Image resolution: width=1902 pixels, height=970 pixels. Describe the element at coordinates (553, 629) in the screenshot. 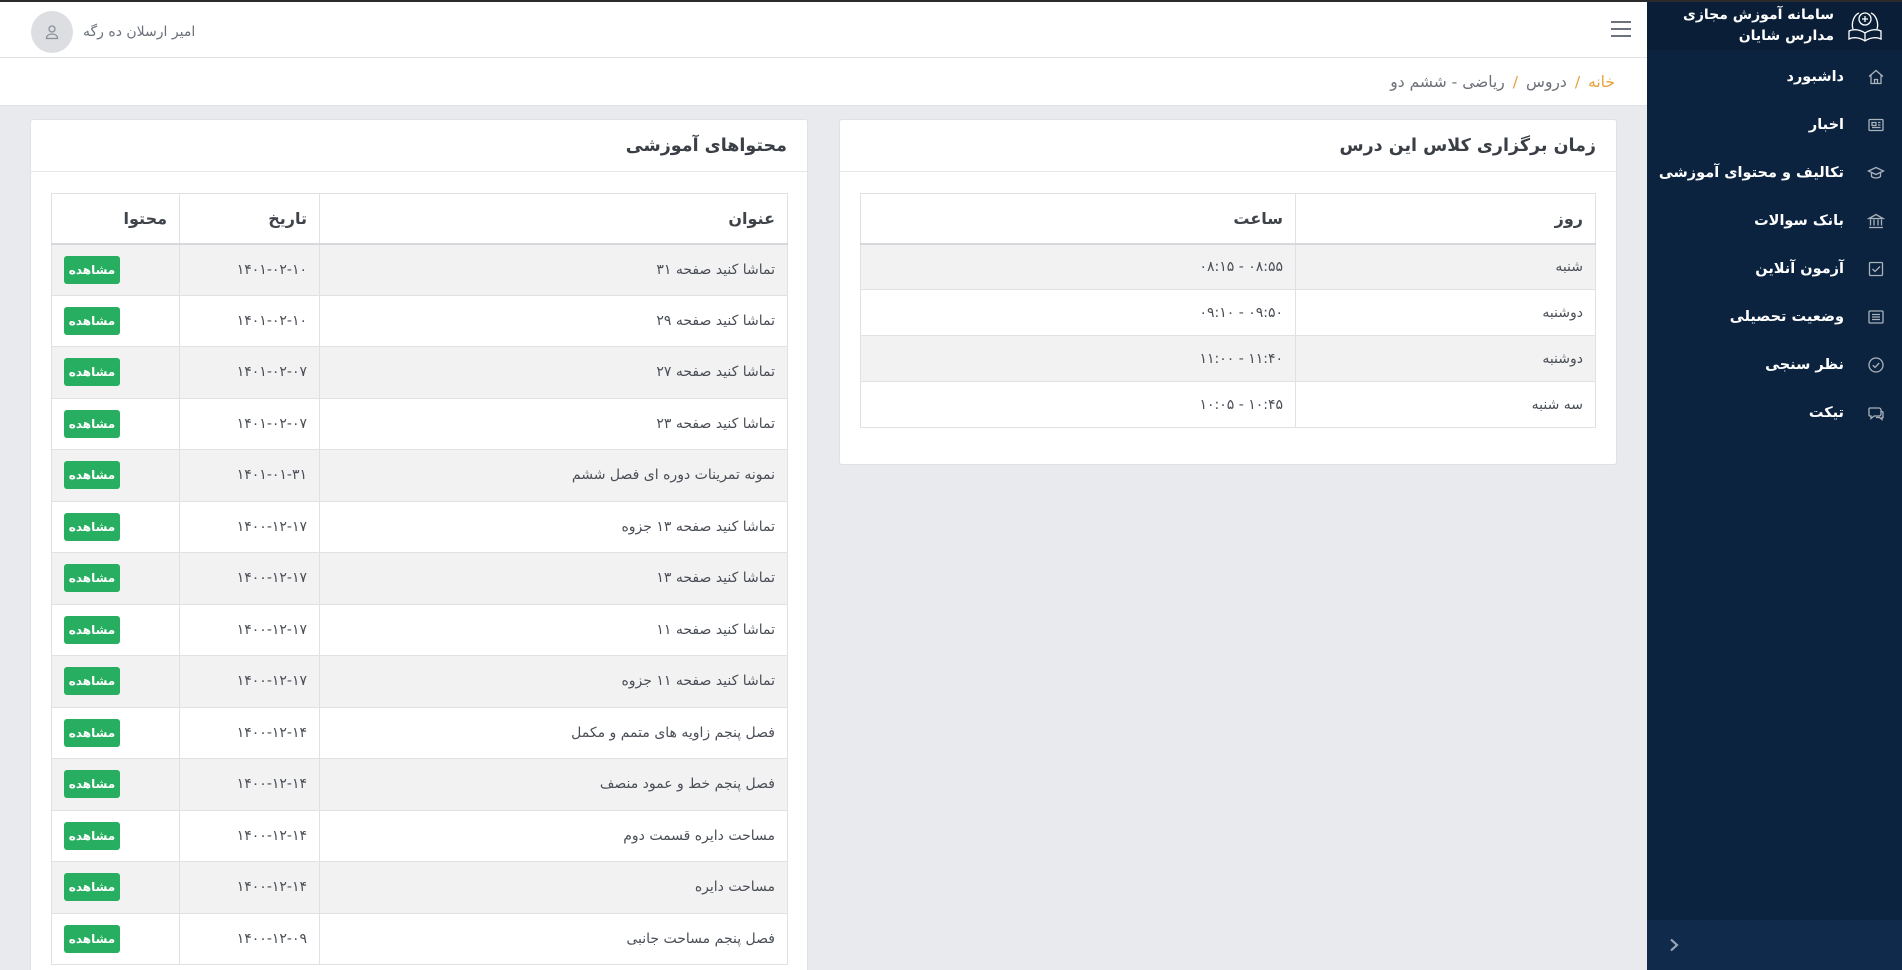

I see `content-title-cell: تماشا کنید صفحه ۱۱` at that location.